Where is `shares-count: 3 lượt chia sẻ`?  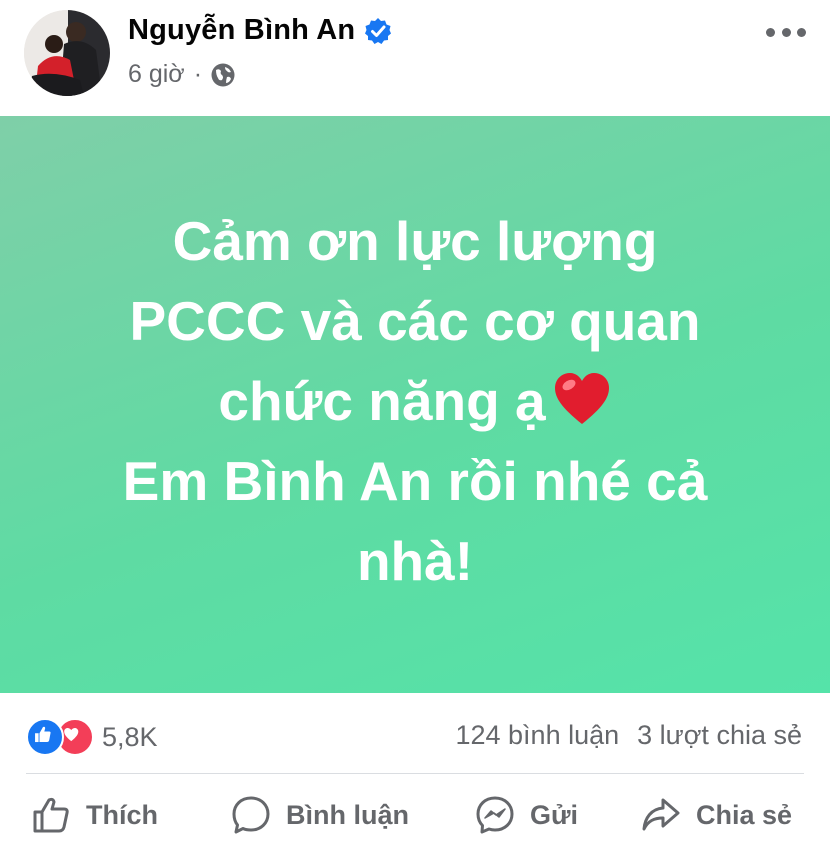
shares-count: 3 lượt chia sẻ is located at coordinates (719, 735).